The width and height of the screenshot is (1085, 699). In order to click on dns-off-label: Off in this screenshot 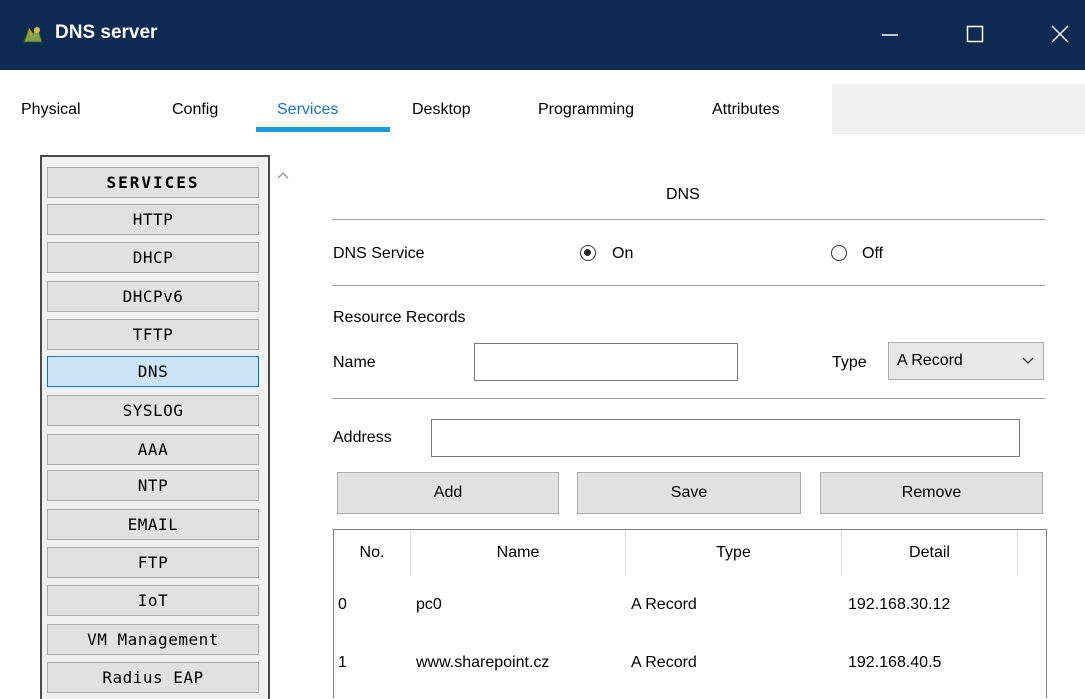, I will do `click(872, 254)`.